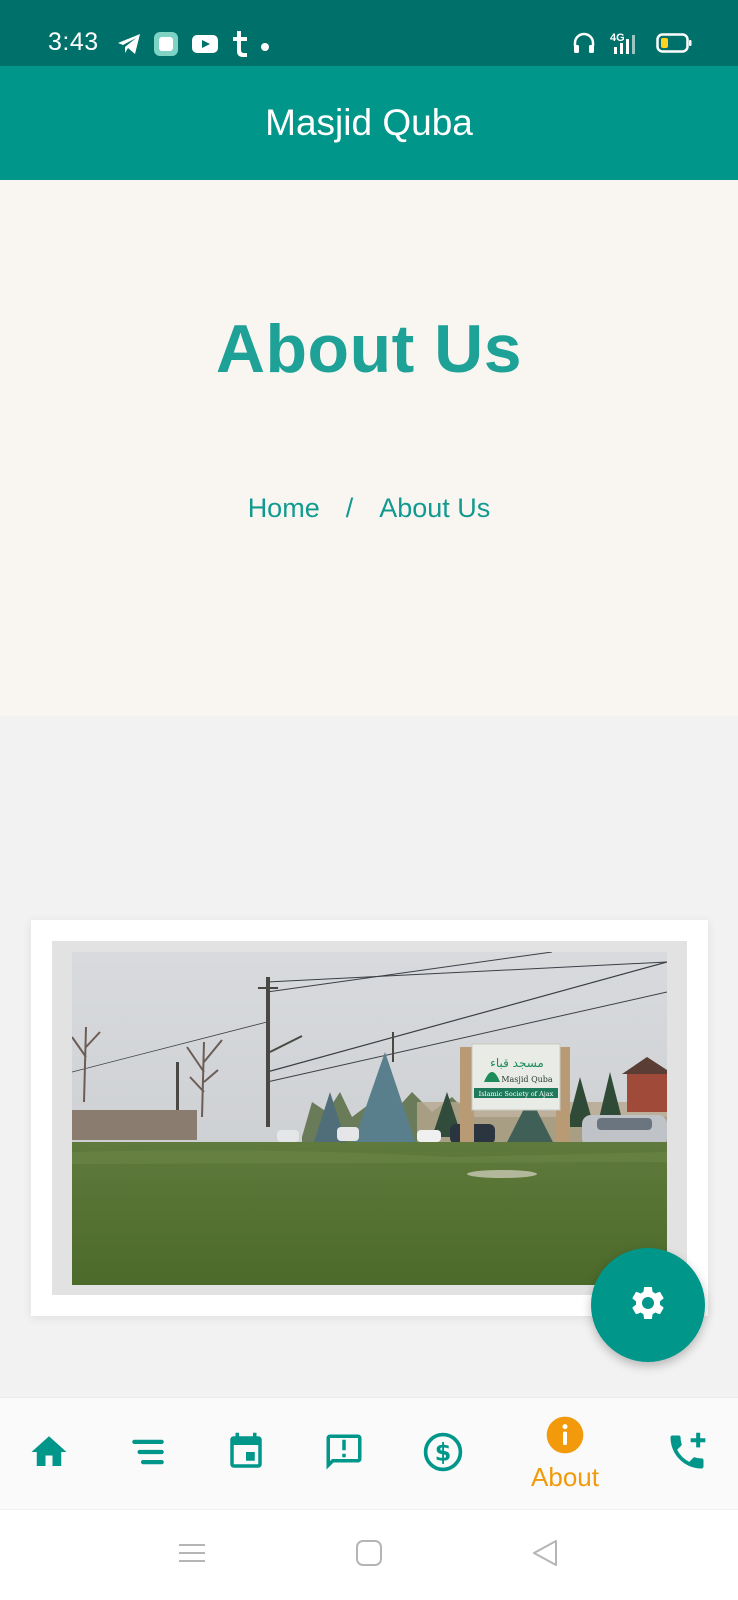 This screenshot has height=1600, width=738. Describe the element at coordinates (129, 46) in the screenshot. I see `telegram-icon` at that location.